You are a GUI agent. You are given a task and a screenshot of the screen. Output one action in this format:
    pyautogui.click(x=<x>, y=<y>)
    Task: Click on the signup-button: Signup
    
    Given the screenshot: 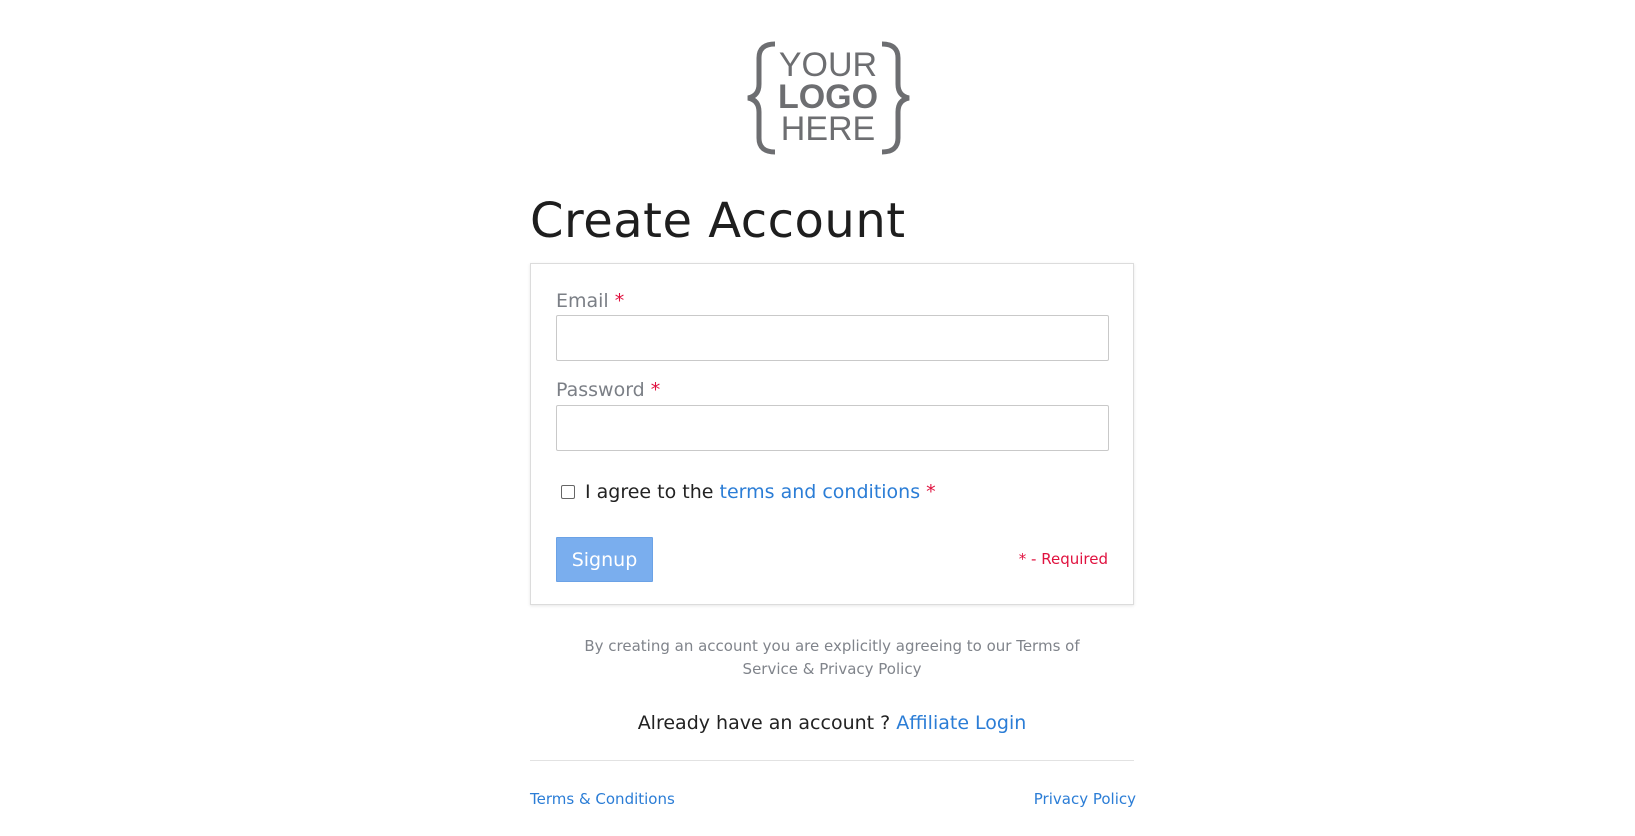 What is the action you would take?
    pyautogui.click(x=604, y=559)
    